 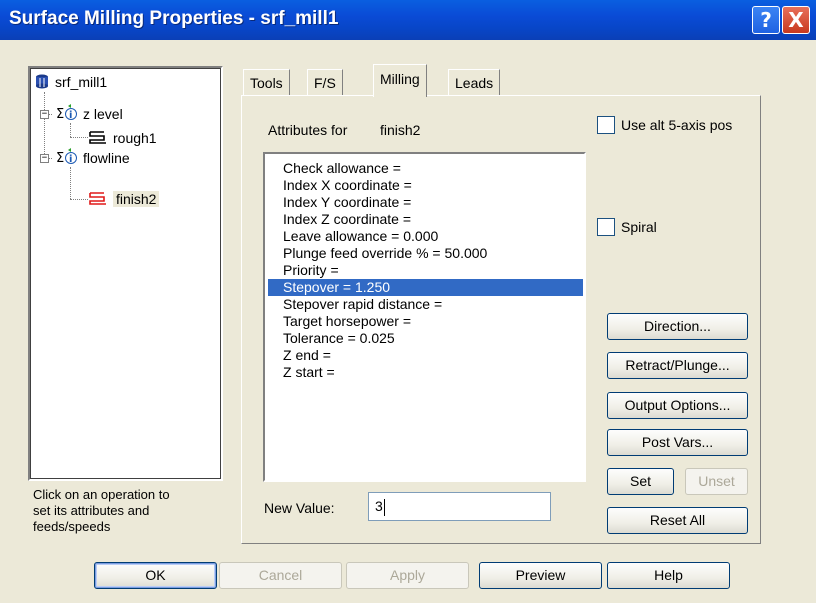 I want to click on reset-all-button: Reset All, so click(x=677, y=520).